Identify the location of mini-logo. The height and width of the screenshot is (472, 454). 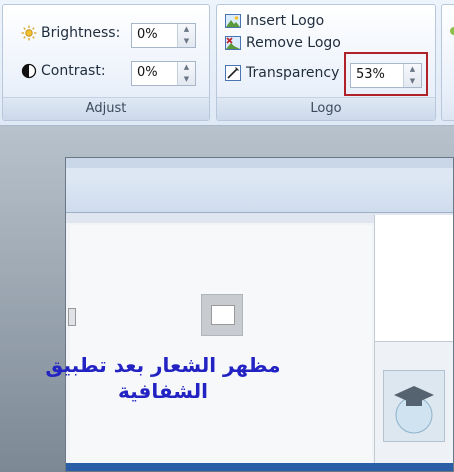
(223, 315).